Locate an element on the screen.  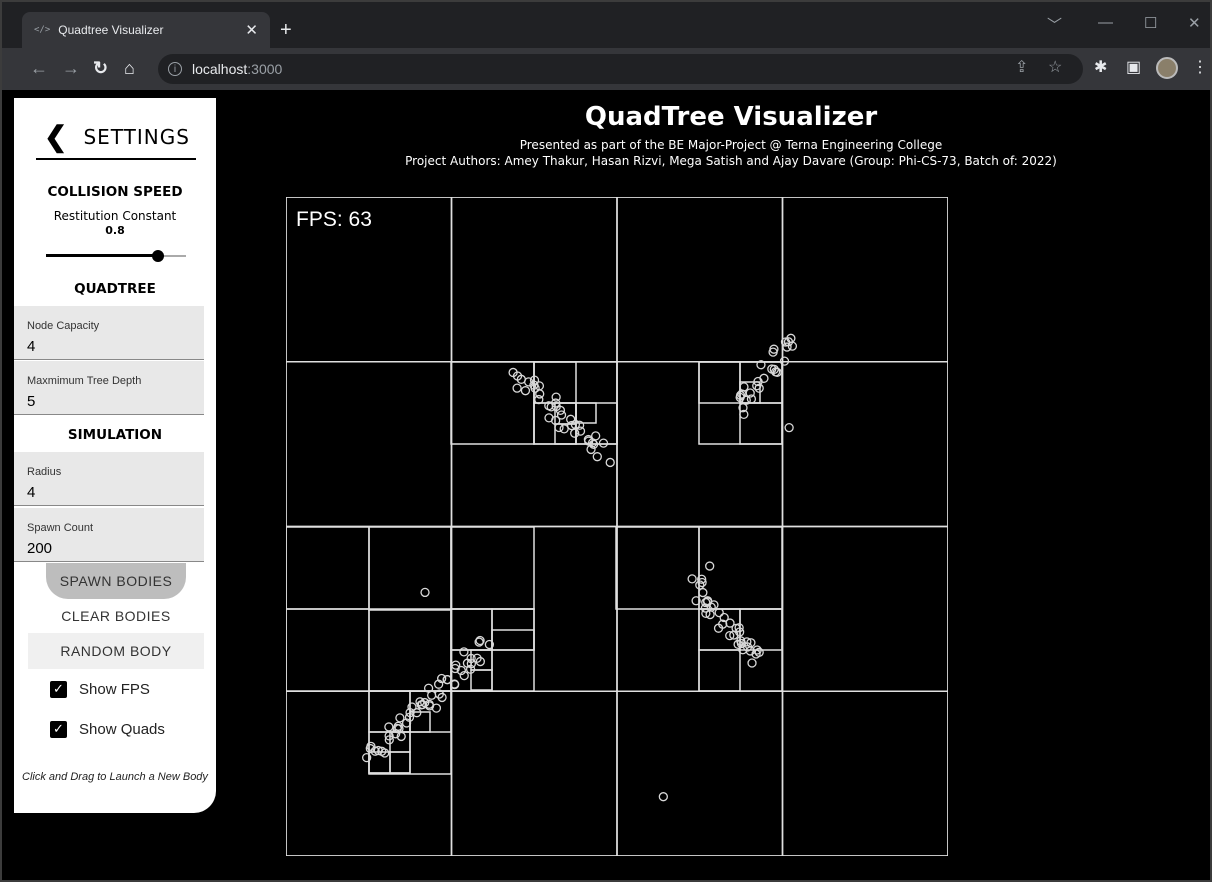
radius-label: Radius is located at coordinates (44, 472).